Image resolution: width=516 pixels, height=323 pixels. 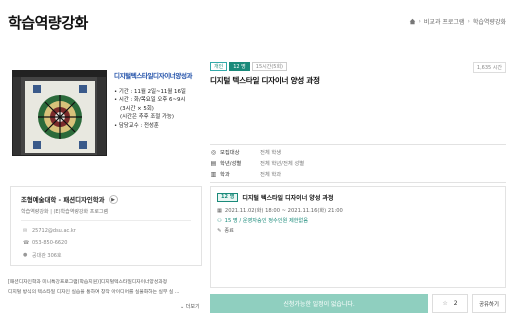 What do you see at coordinates (150, 92) in the screenshot?
I see `poster-info-line: • 기간 : 11월 2일~11월 16일` at bounding box center [150, 92].